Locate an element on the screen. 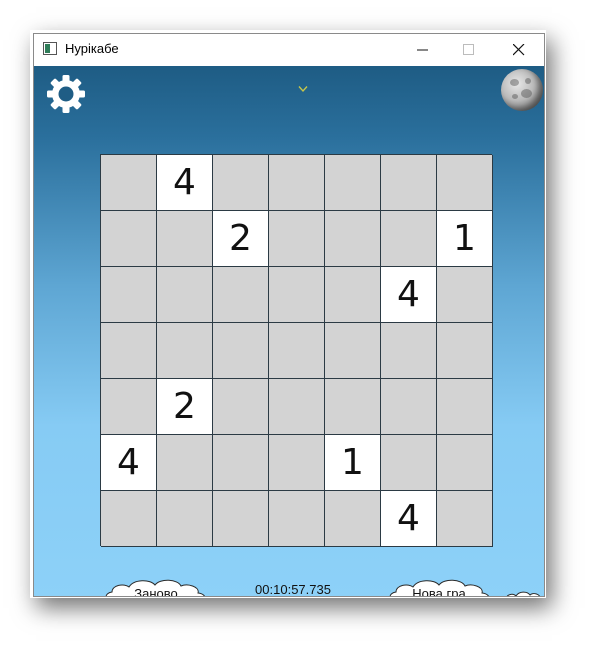 This screenshot has height=664, width=612. gear-icon is located at coordinates (66, 94).